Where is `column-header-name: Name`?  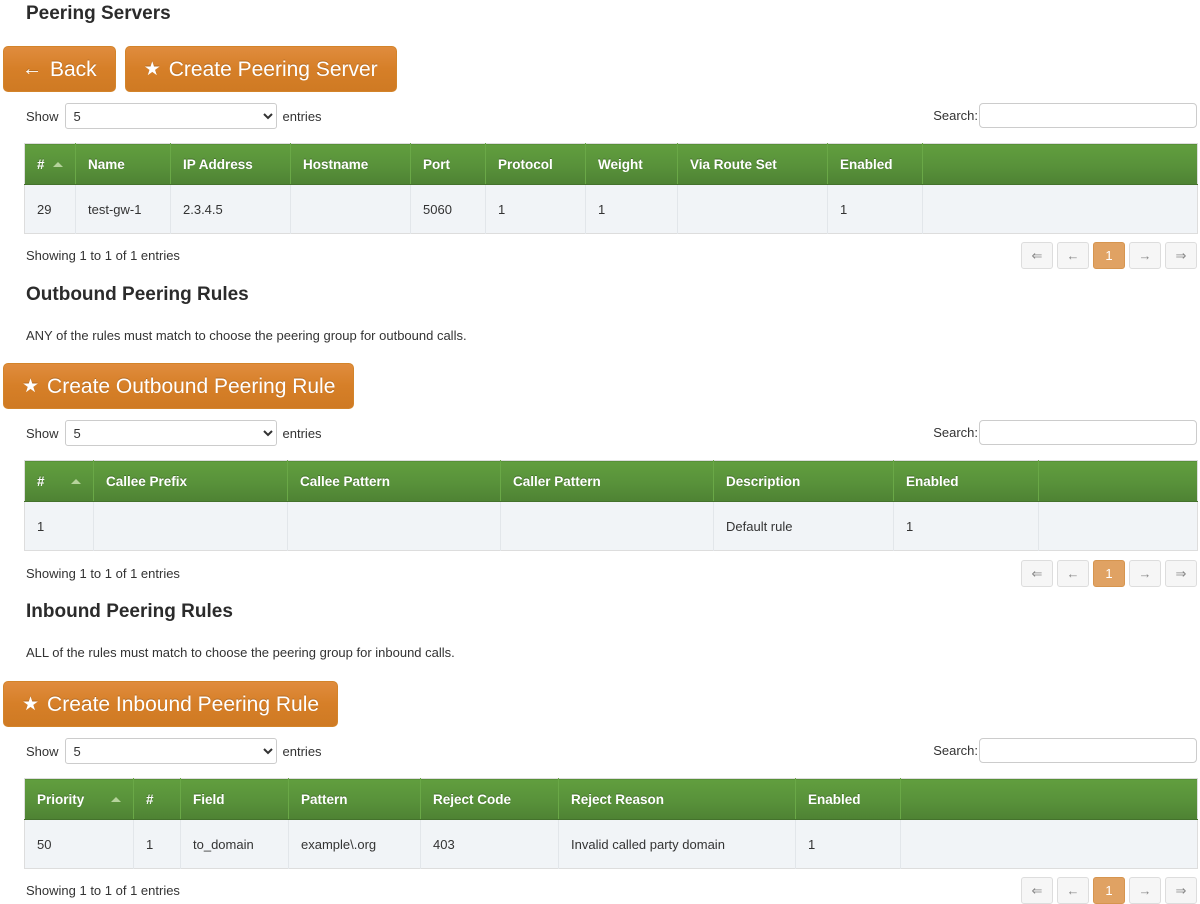
column-header-name: Name is located at coordinates (123, 164).